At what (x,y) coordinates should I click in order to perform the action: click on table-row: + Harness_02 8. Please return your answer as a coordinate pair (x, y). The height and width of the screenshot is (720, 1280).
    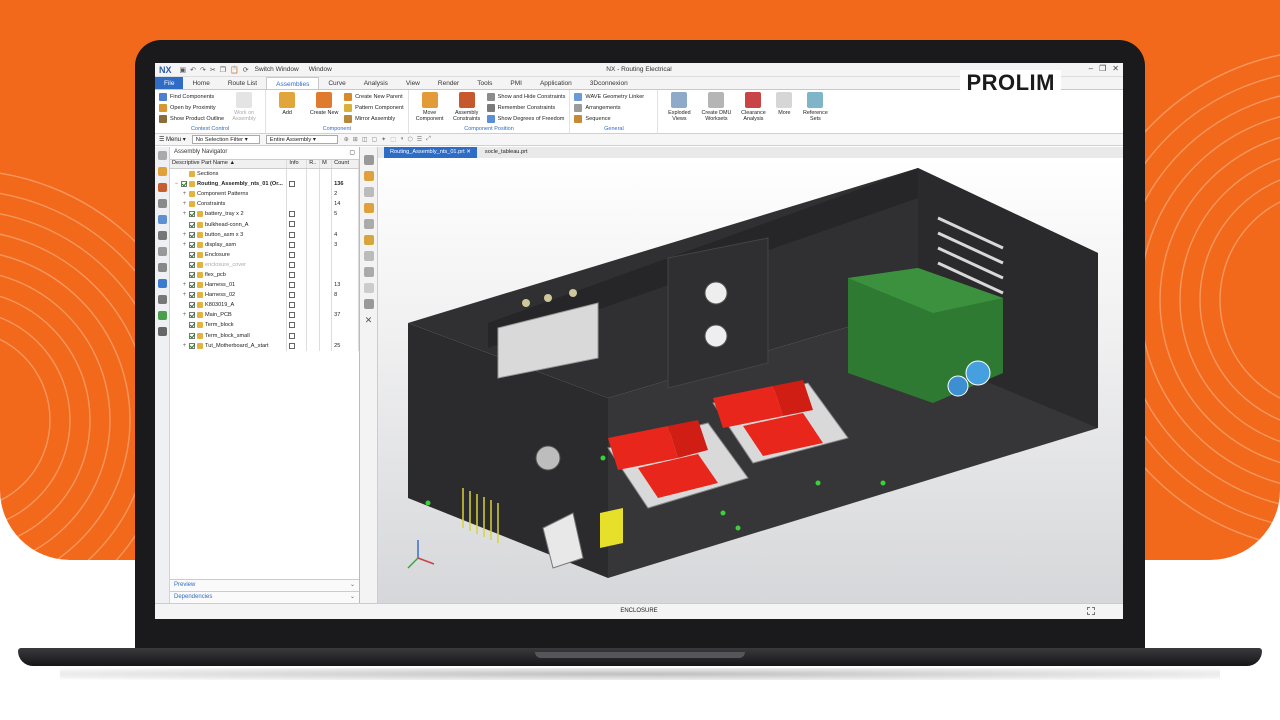
    Looking at the image, I should click on (264, 295).